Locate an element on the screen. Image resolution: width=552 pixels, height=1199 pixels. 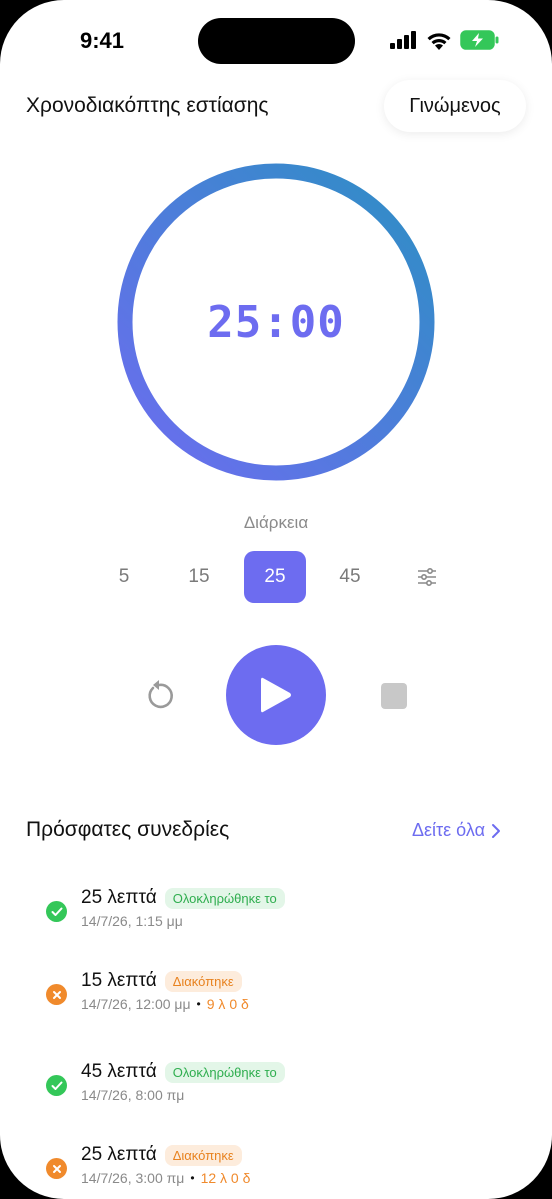
status-icons is located at coordinates (445, 40).